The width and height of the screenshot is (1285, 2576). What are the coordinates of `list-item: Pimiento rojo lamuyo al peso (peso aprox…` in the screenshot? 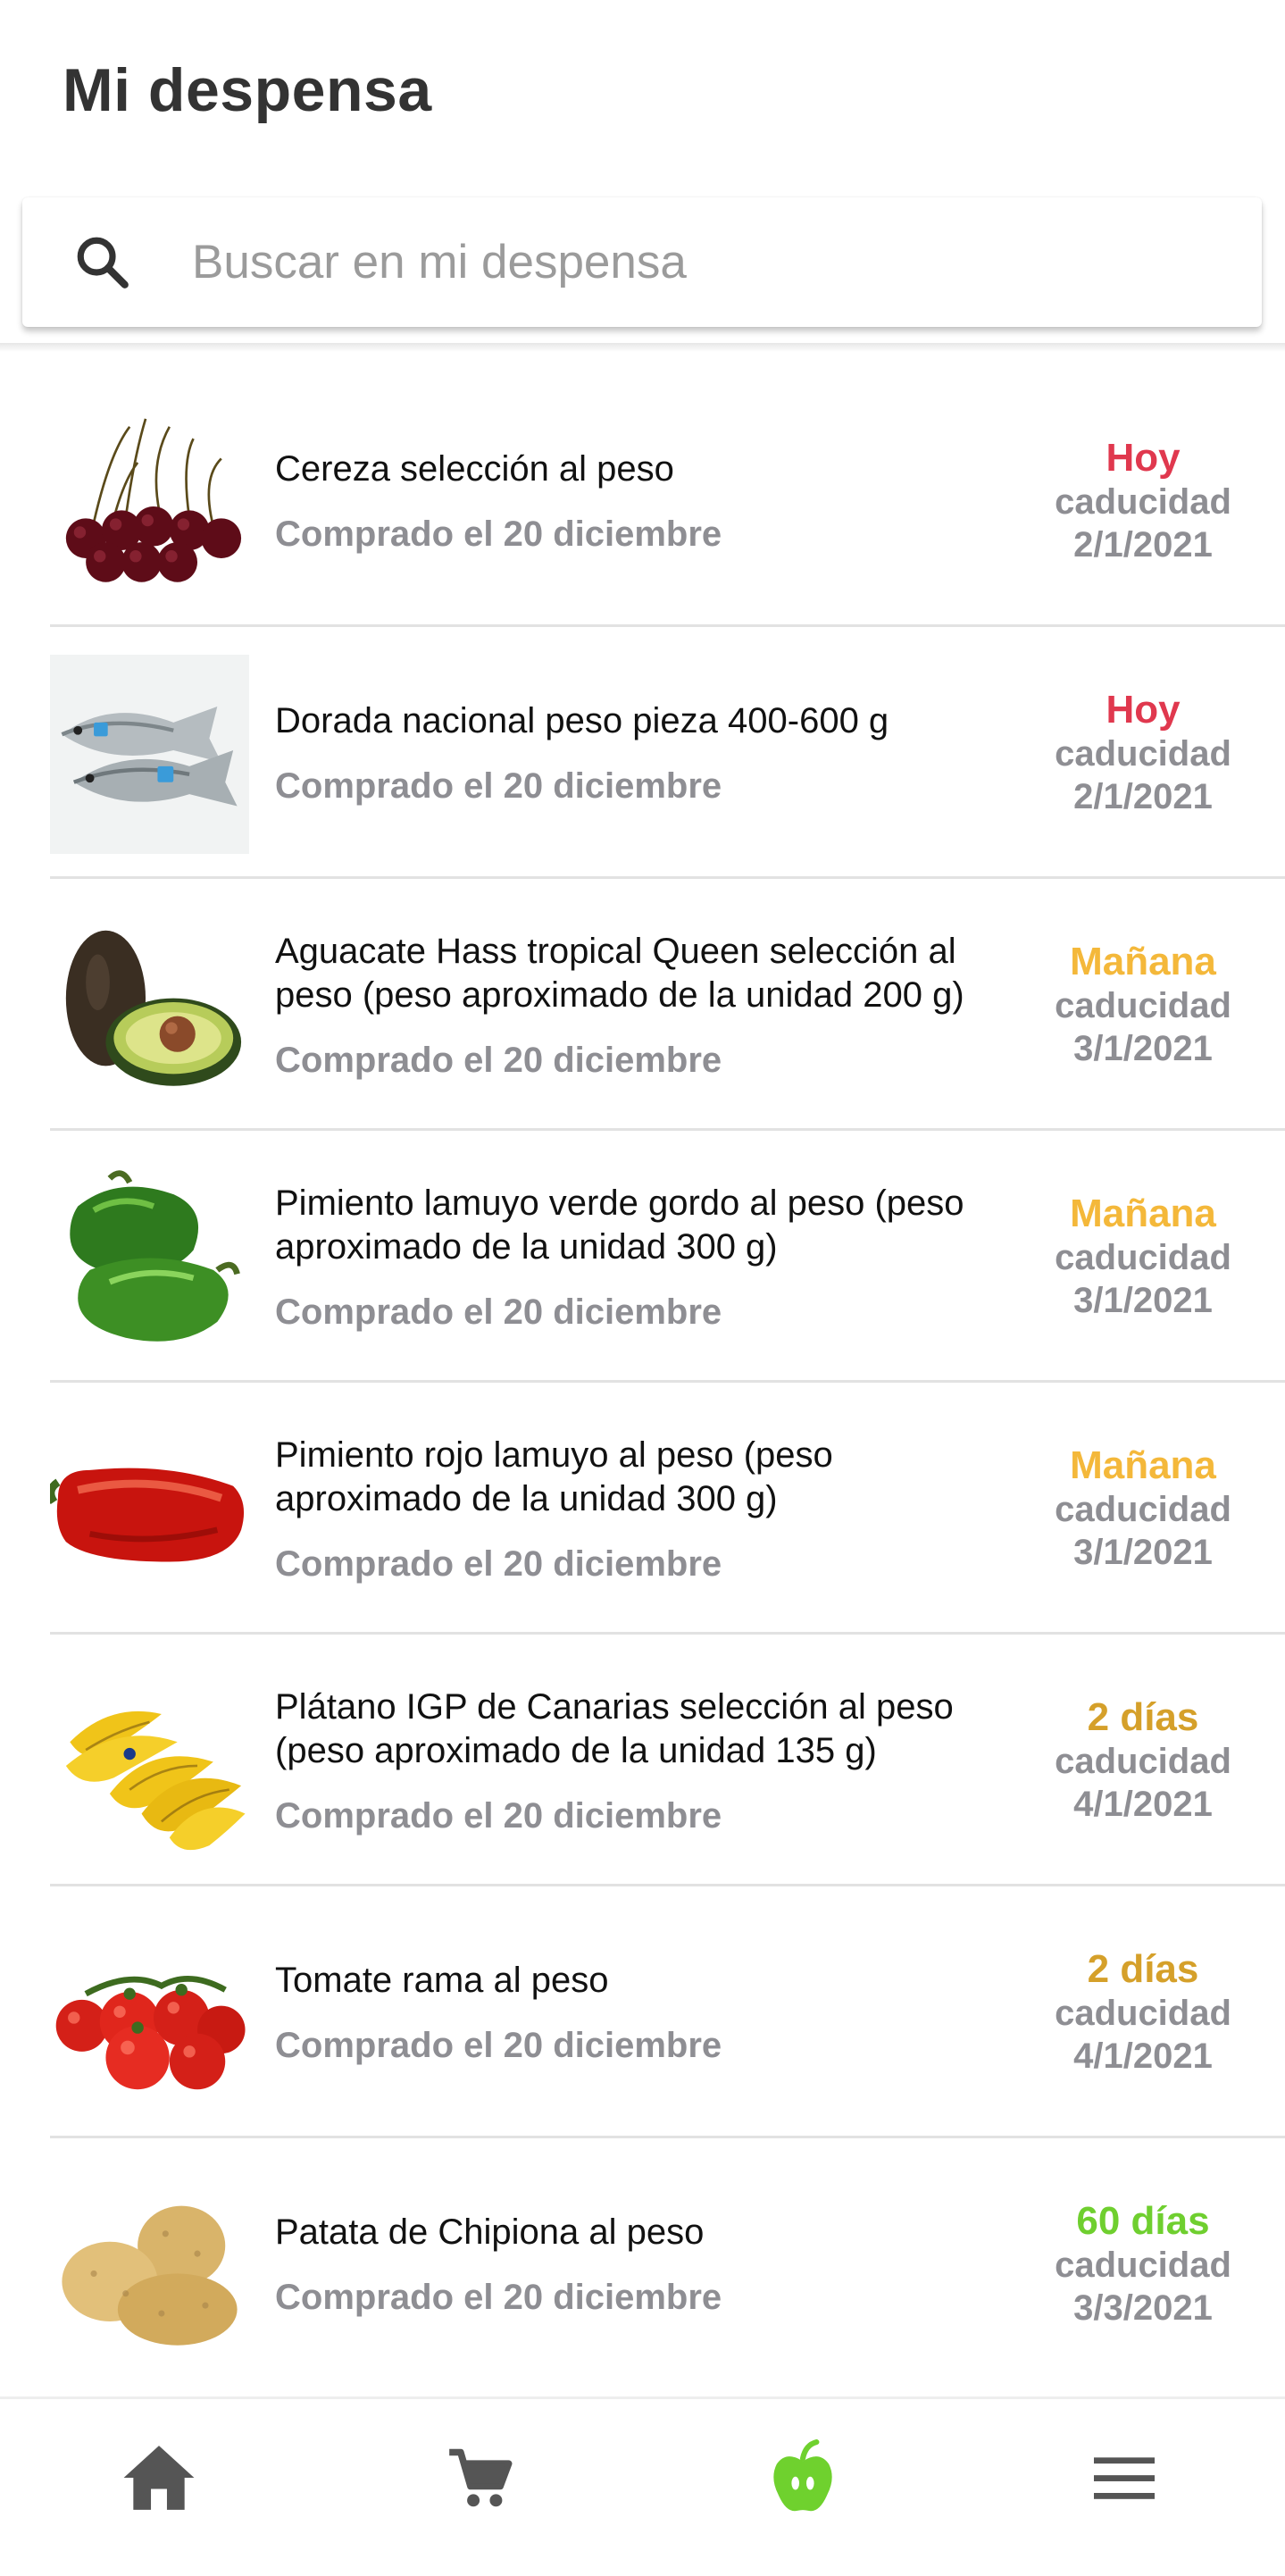 It's located at (642, 1509).